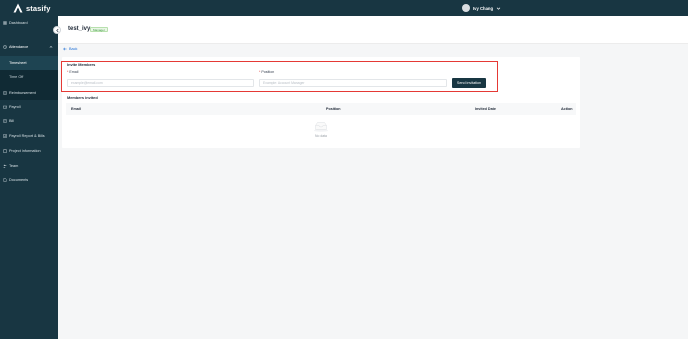  What do you see at coordinates (19, 47) in the screenshot?
I see `sidebar-item-label: Attendance` at bounding box center [19, 47].